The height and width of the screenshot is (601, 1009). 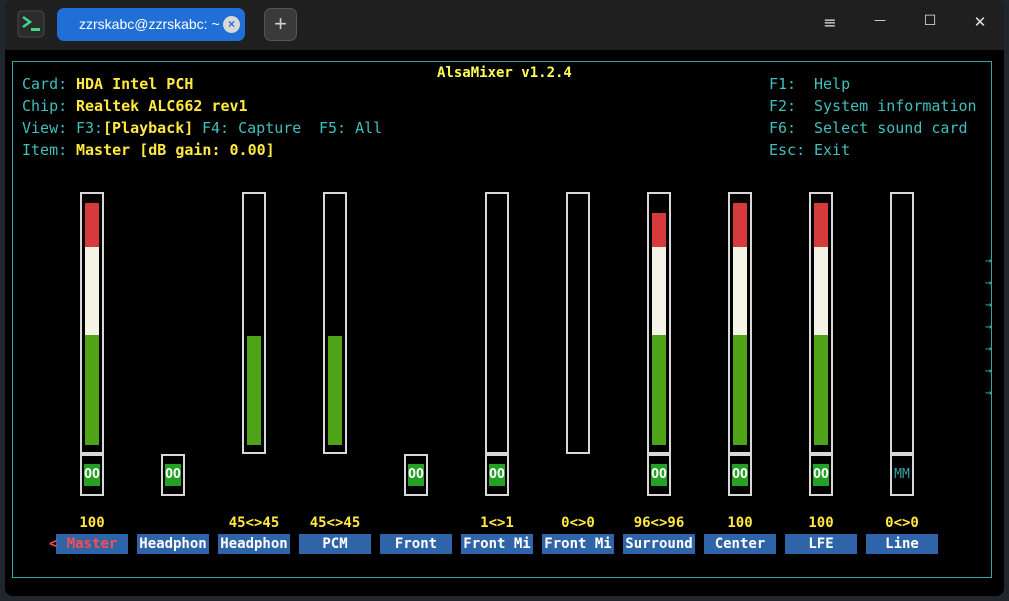 I want to click on channel-name: Line, so click(x=902, y=544).